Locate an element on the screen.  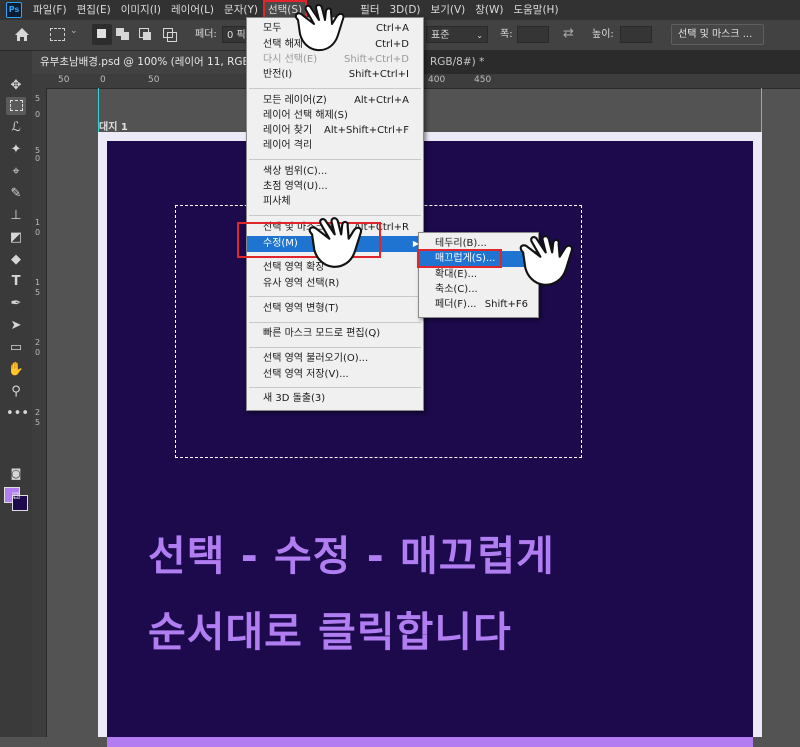
add-selection-icon-part is located at coordinates (125, 36).